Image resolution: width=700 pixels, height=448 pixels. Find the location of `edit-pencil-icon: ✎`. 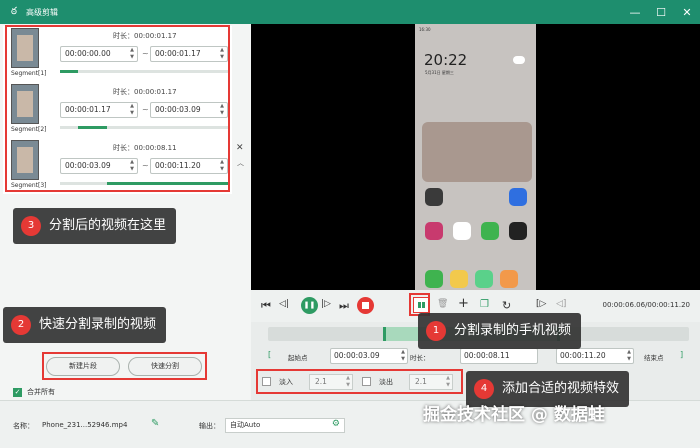

edit-pencil-icon: ✎ is located at coordinates (155, 423).